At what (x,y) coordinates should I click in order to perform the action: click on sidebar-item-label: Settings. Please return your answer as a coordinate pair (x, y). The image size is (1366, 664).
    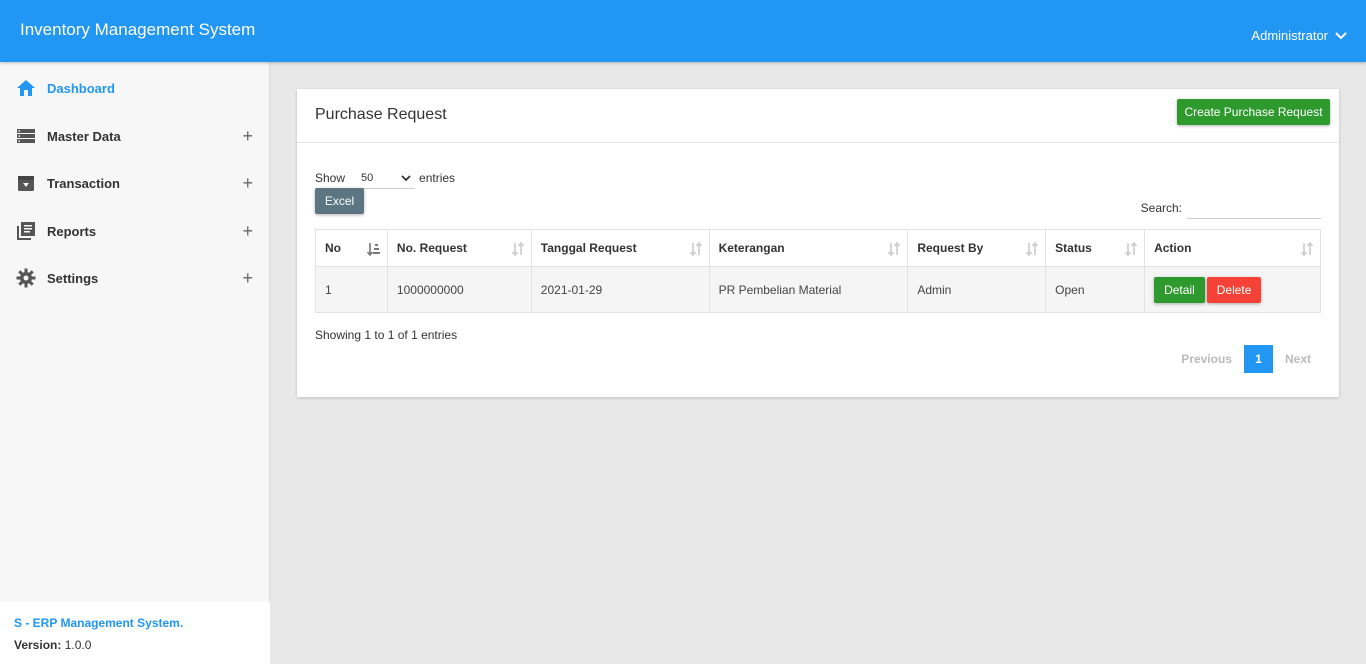
    Looking at the image, I should click on (73, 278).